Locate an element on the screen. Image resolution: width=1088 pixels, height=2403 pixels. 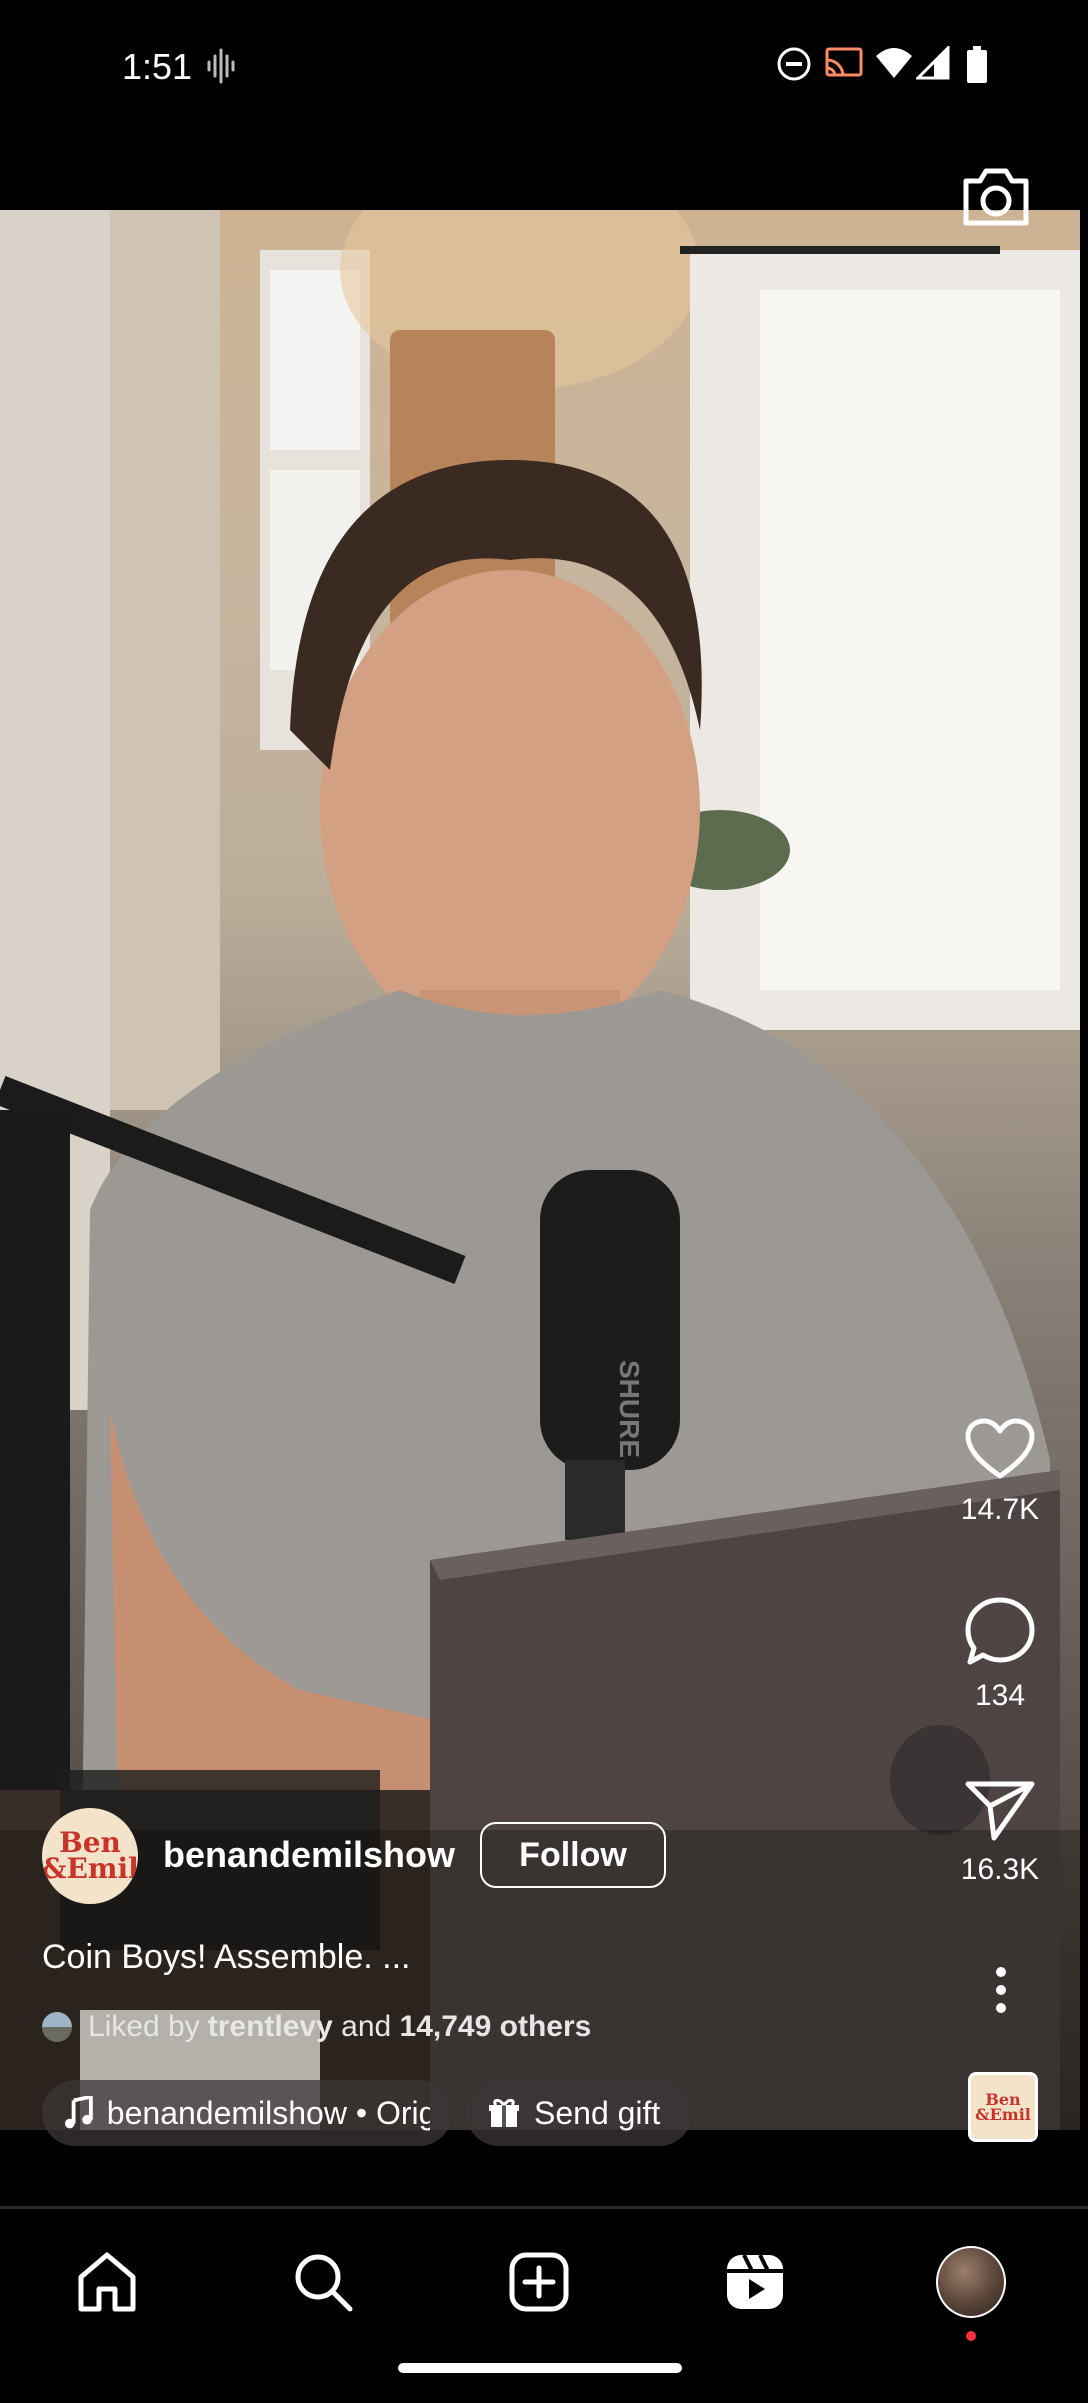
music-note-icon is located at coordinates (78, 2112).